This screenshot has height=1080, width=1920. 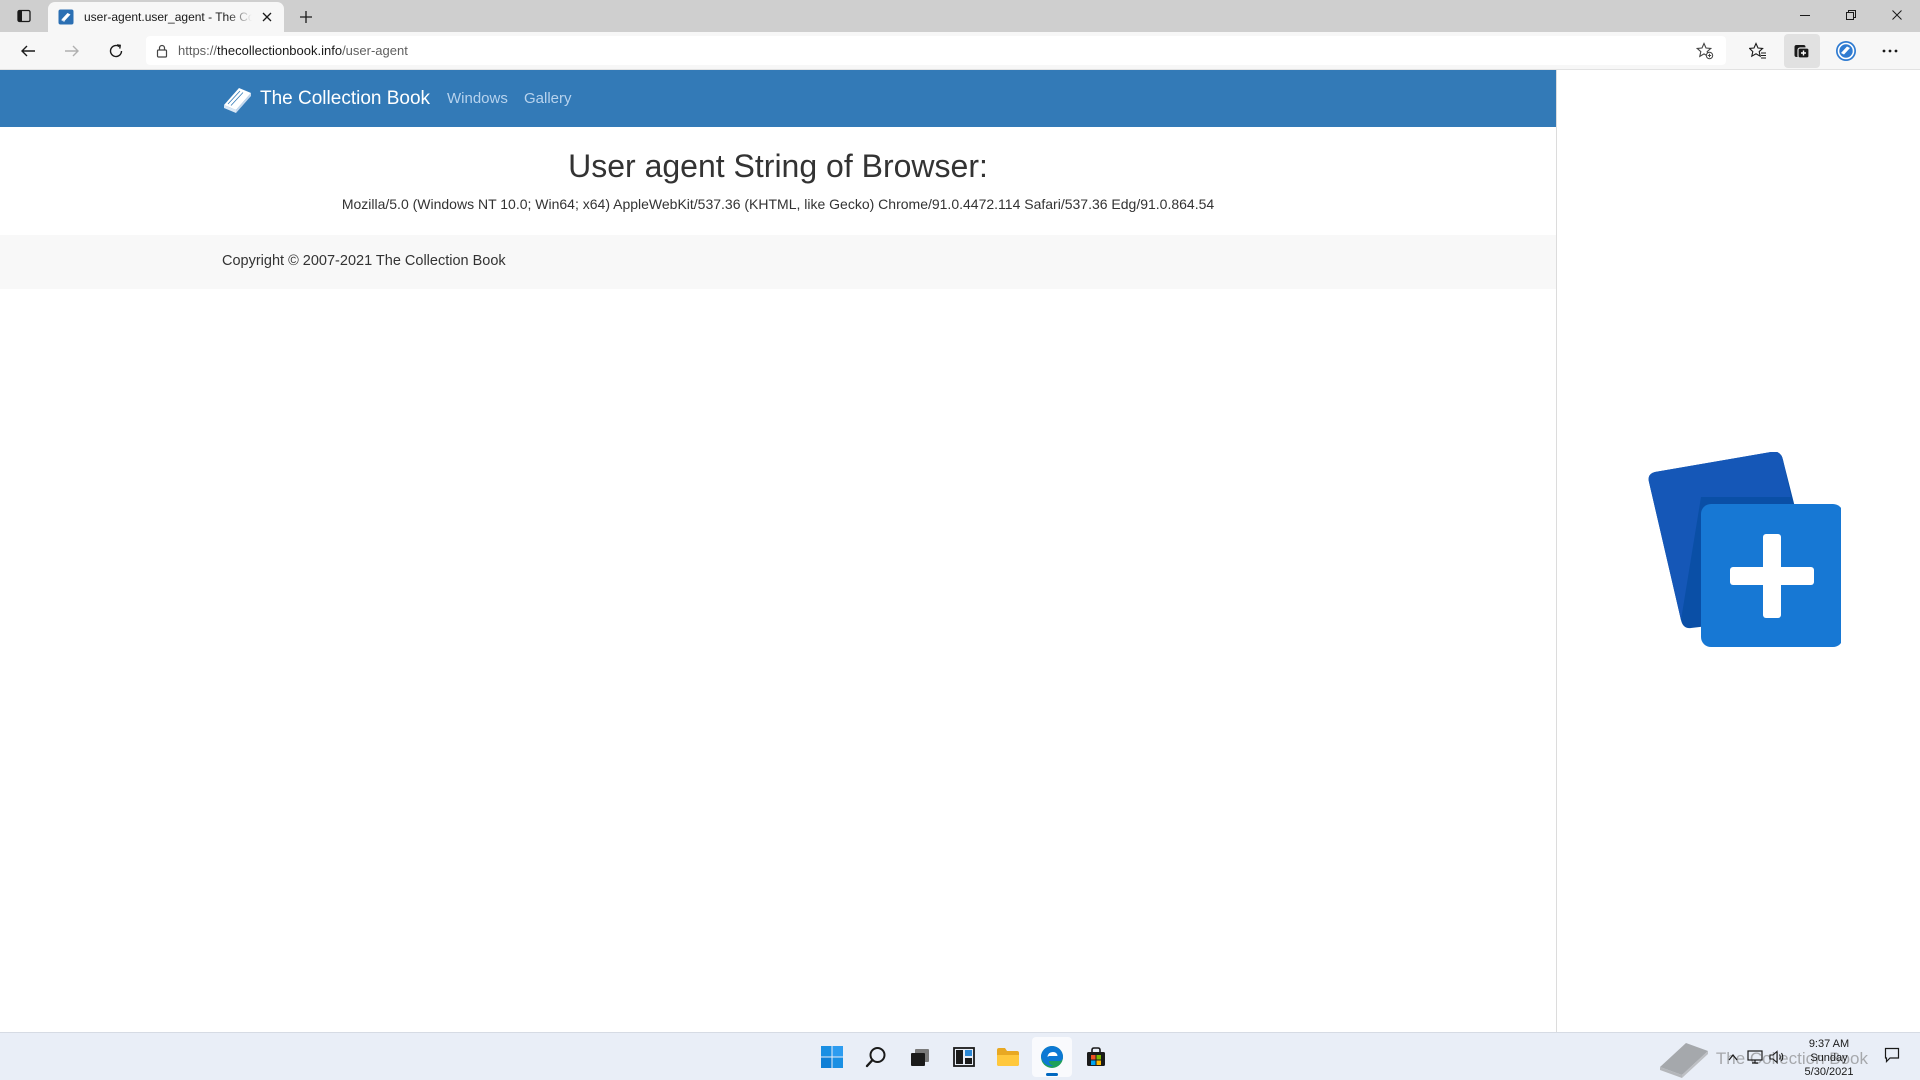 What do you see at coordinates (198, 50) in the screenshot?
I see `url-scheme: https://` at bounding box center [198, 50].